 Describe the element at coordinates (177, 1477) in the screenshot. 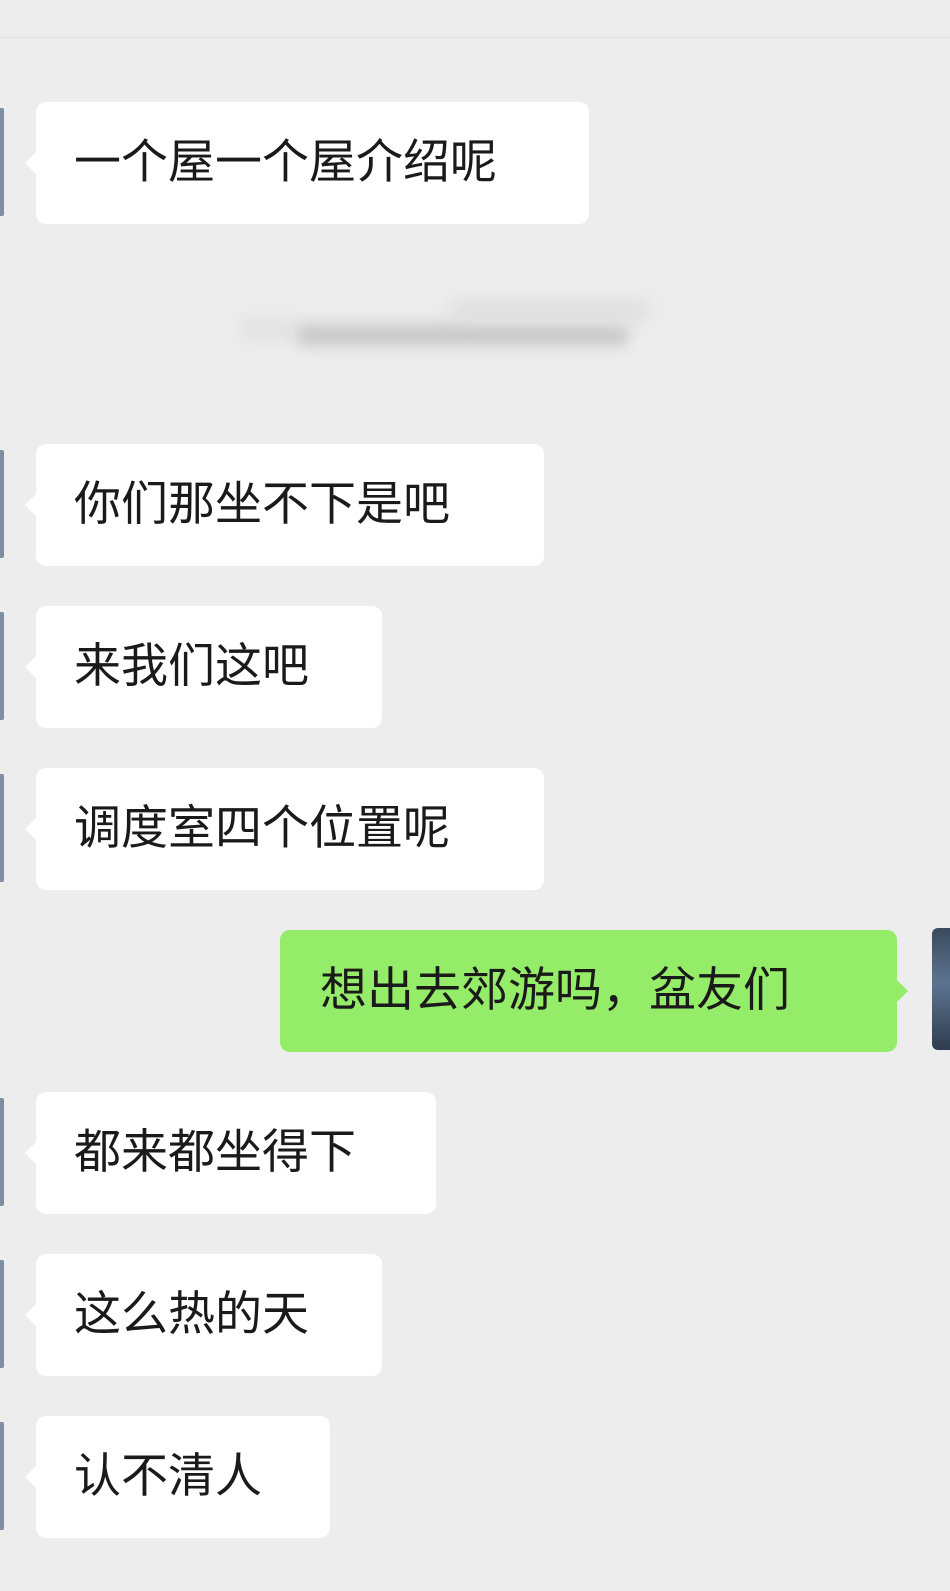

I see `message-bubble: 认不清人` at that location.